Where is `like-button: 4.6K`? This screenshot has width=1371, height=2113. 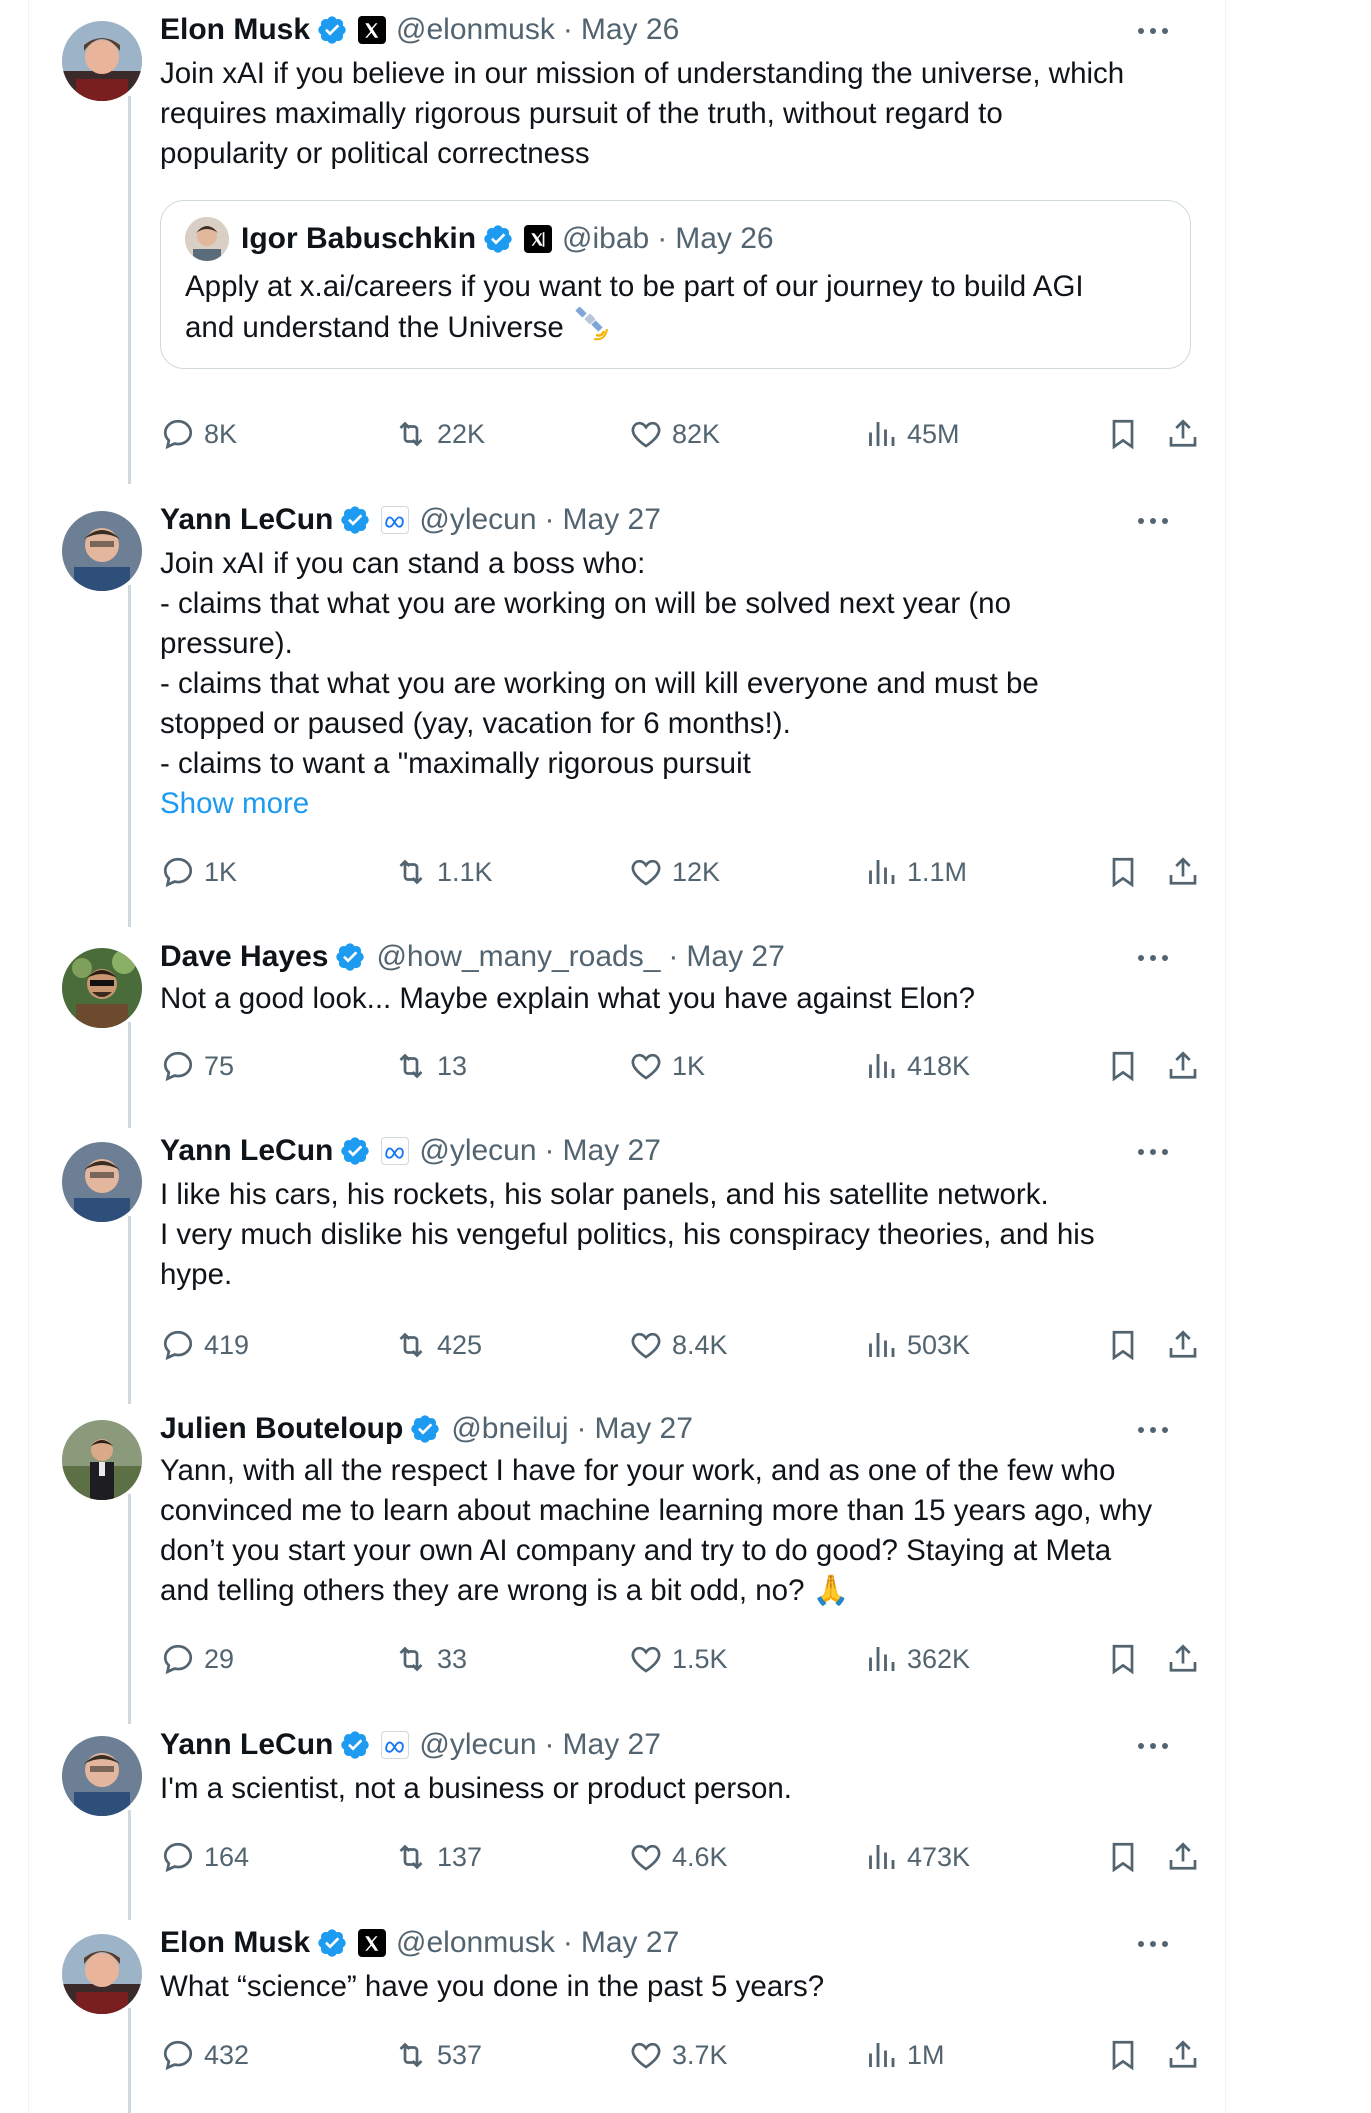
like-button: 4.6K is located at coordinates (678, 1857).